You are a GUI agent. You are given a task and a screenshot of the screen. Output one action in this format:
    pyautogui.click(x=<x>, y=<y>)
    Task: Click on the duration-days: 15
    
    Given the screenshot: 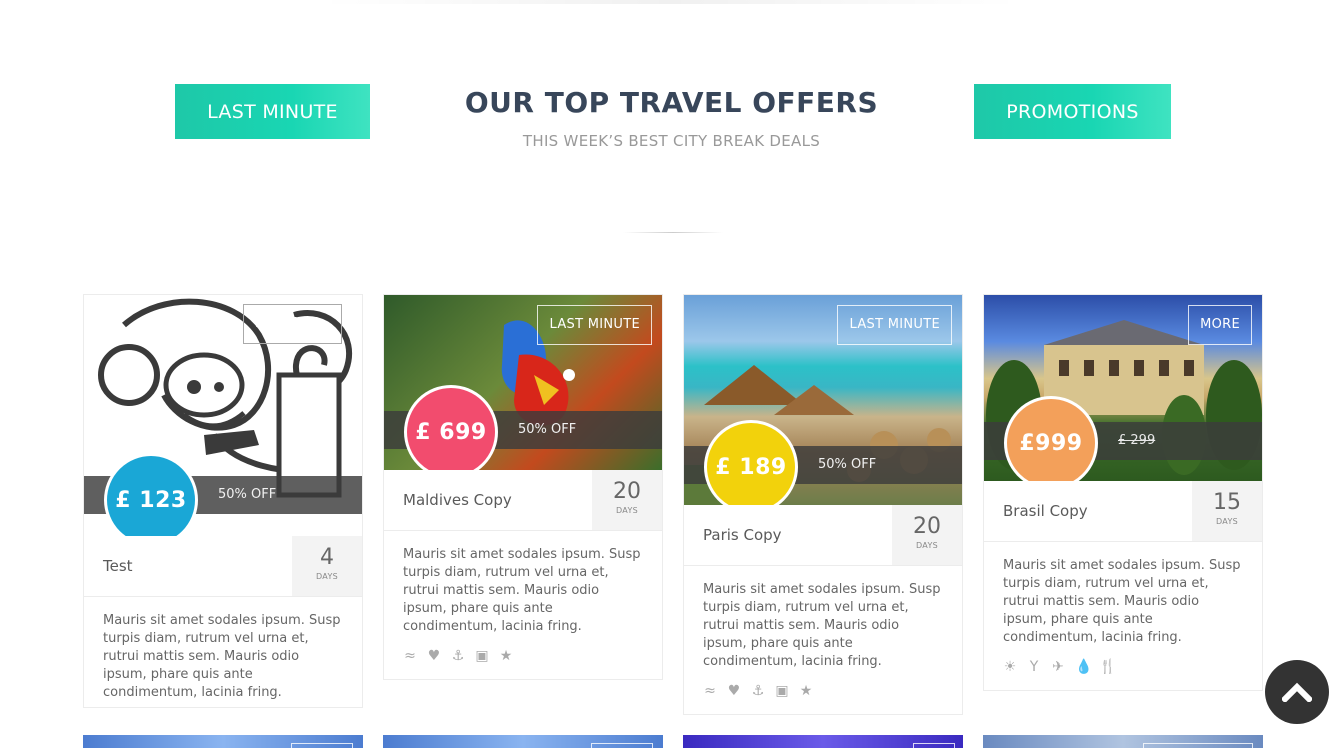 What is the action you would take?
    pyautogui.click(x=1227, y=502)
    